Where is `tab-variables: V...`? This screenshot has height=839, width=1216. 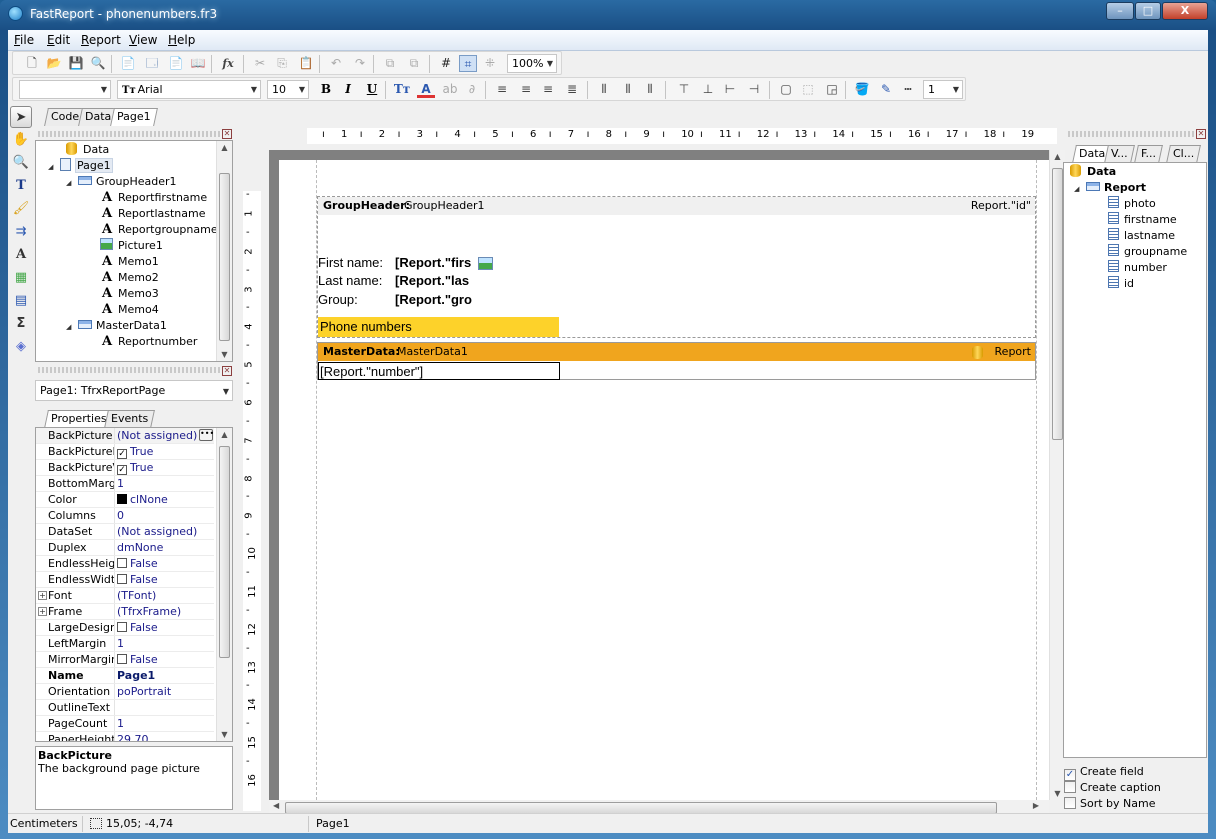 tab-variables: V... is located at coordinates (1119, 154).